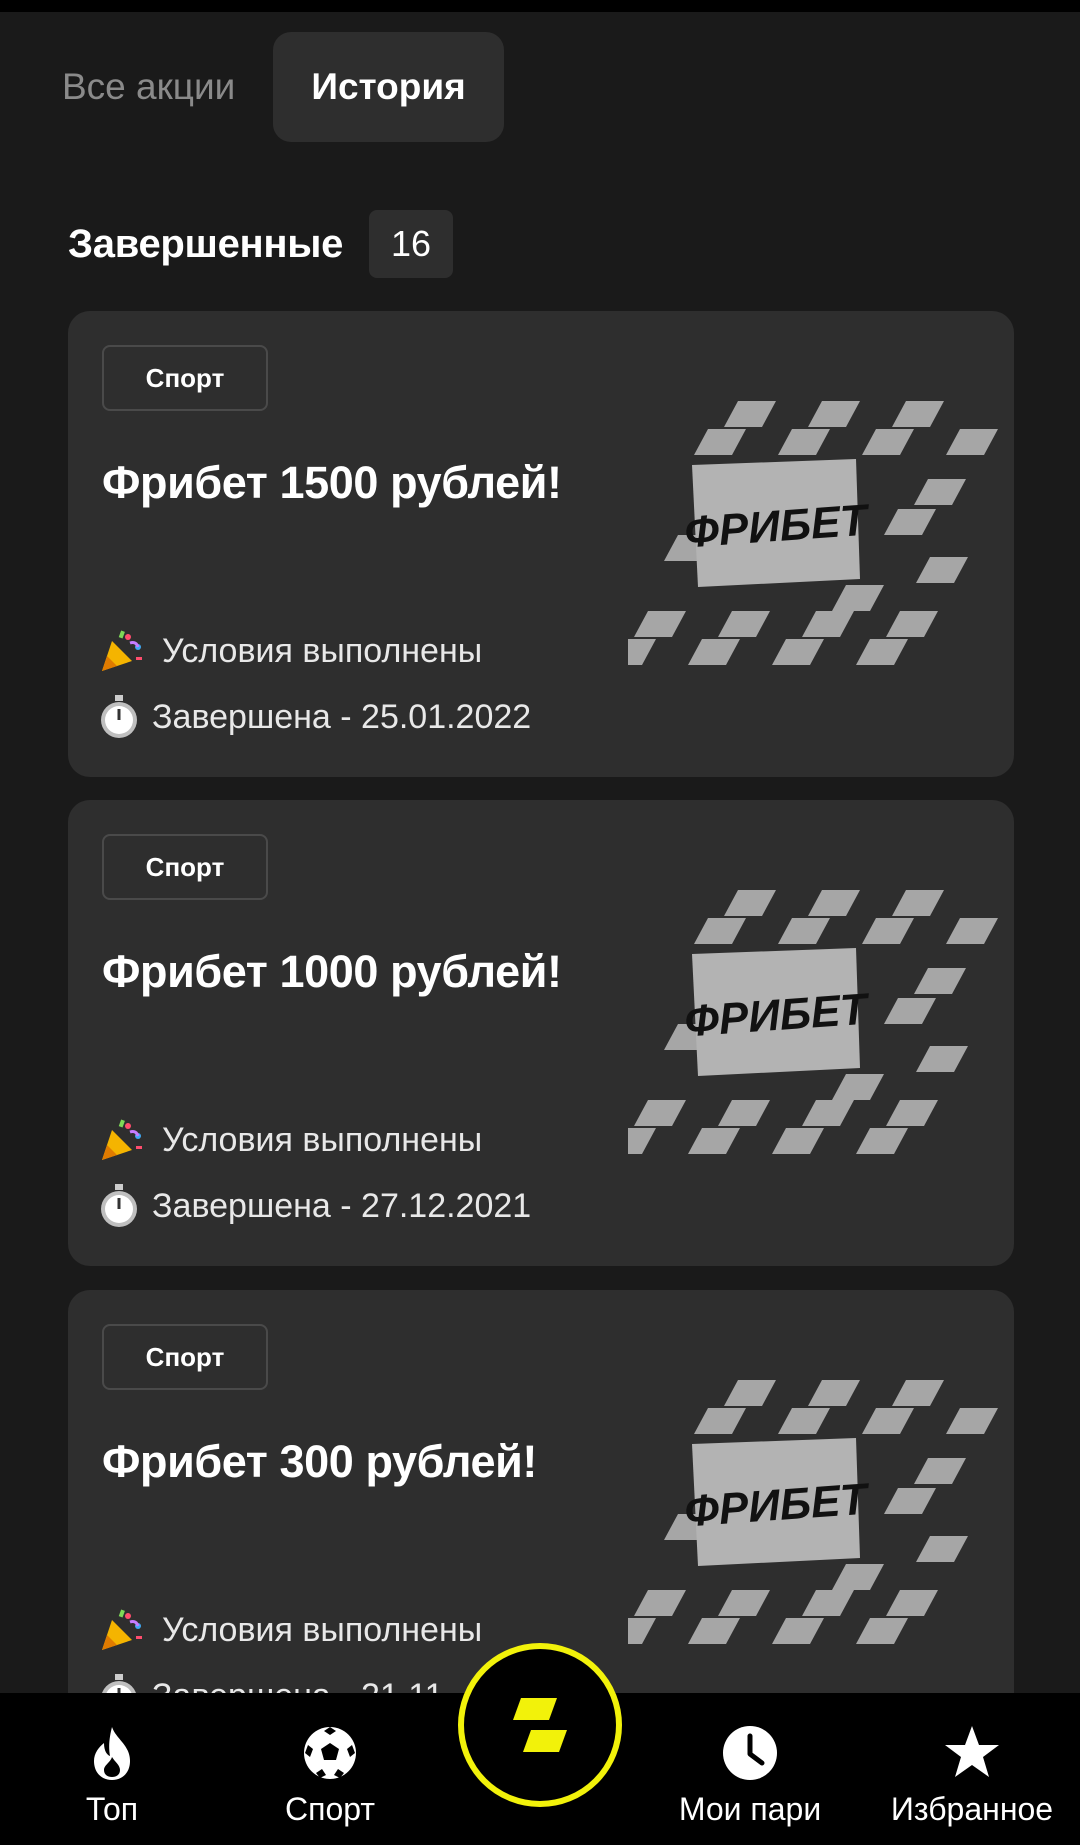 The height and width of the screenshot is (1845, 1080). I want to click on count-badge: 16, so click(411, 244).